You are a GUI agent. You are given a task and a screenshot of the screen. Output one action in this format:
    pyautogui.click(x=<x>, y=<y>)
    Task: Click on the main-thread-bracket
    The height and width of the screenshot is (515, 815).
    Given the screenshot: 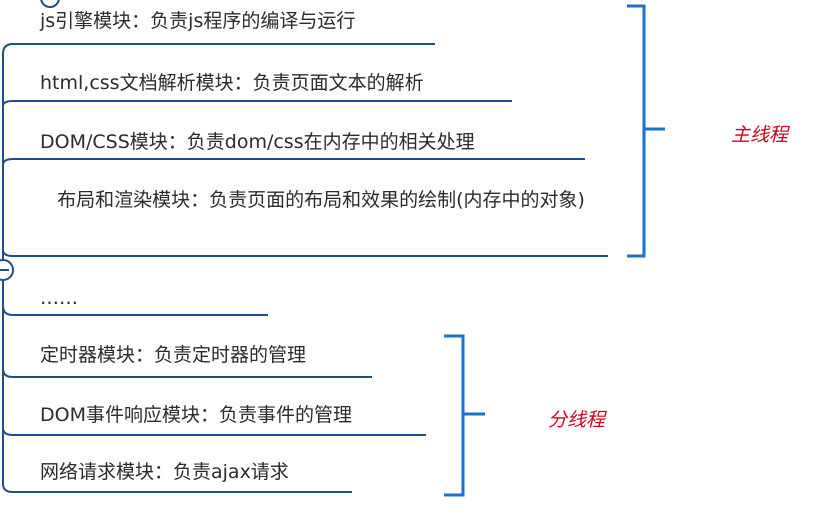 What is the action you would take?
    pyautogui.click(x=646, y=131)
    